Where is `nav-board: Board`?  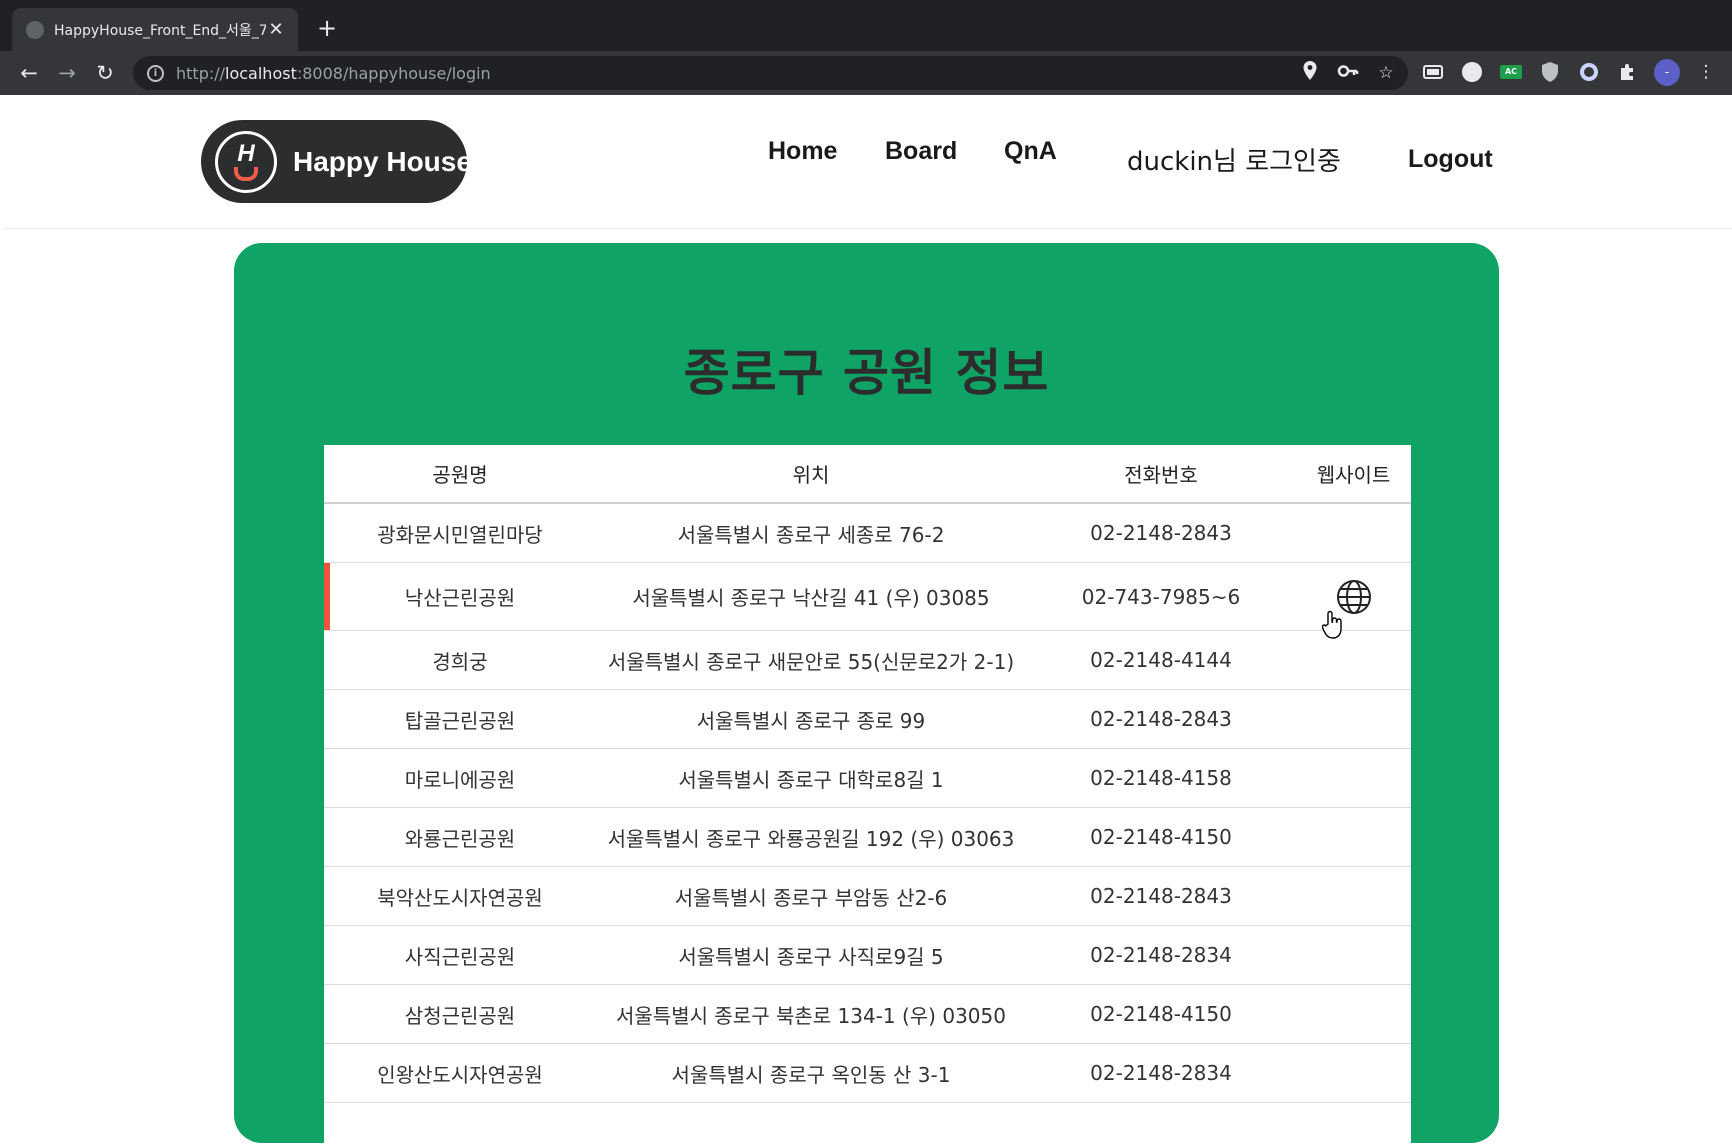 nav-board: Board is located at coordinates (921, 151).